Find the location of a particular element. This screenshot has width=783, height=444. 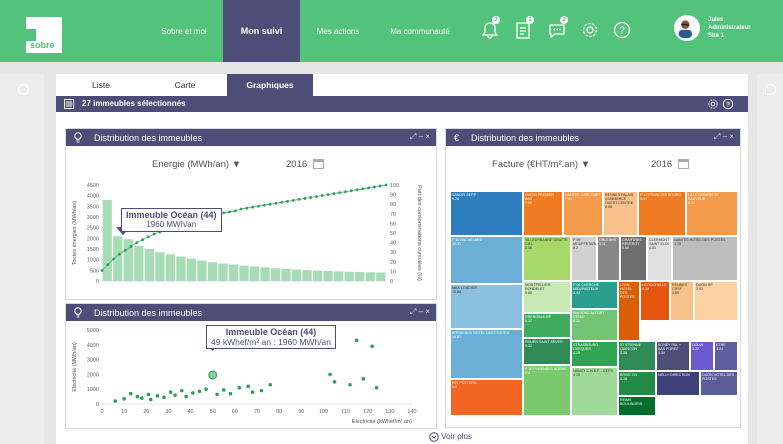

treemap-cell: MONTPELLIER RONDELET 5.88 is located at coordinates (547, 297).